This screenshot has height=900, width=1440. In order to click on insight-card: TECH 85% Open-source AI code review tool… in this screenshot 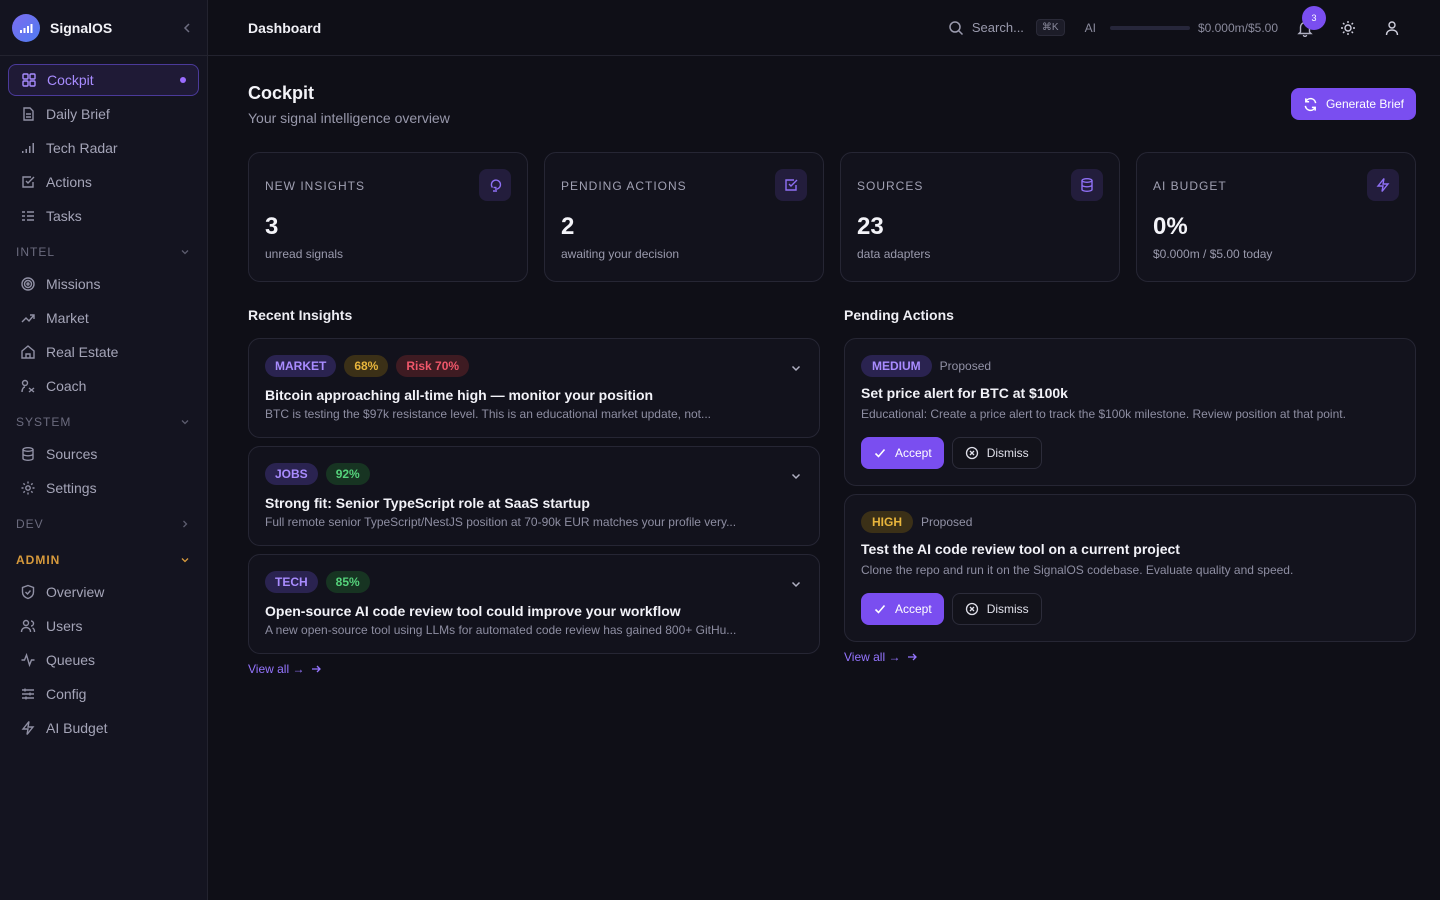, I will do `click(534, 604)`.